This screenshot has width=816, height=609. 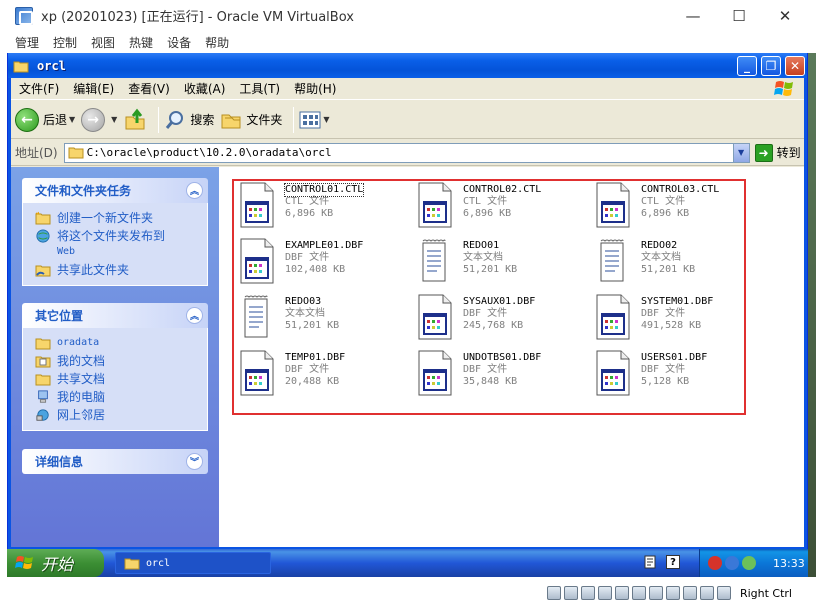 What do you see at coordinates (194, 461) in the screenshot?
I see `expand-icon: ︾` at bounding box center [194, 461].